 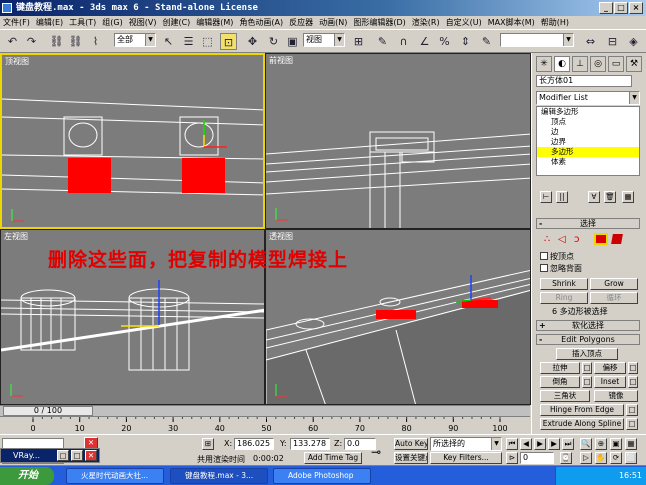 What do you see at coordinates (588, 132) in the screenshot?
I see `stack-item-edge: 边` at bounding box center [588, 132].